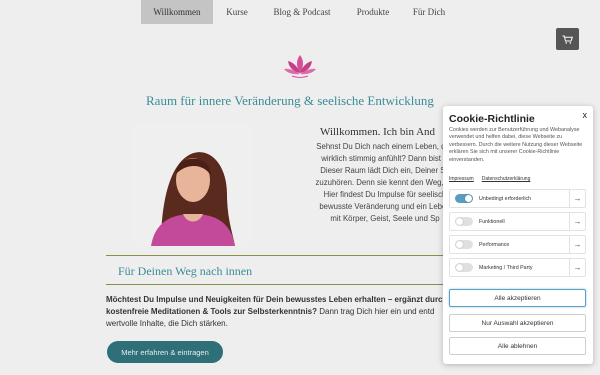  Describe the element at coordinates (464, 198) in the screenshot. I see `required-toggle` at that location.